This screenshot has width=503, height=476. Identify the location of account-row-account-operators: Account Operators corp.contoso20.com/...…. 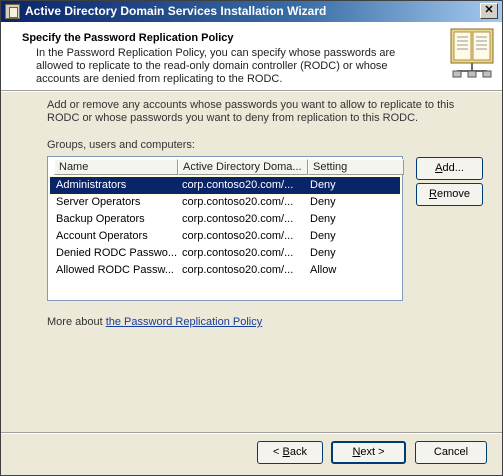
(225, 236).